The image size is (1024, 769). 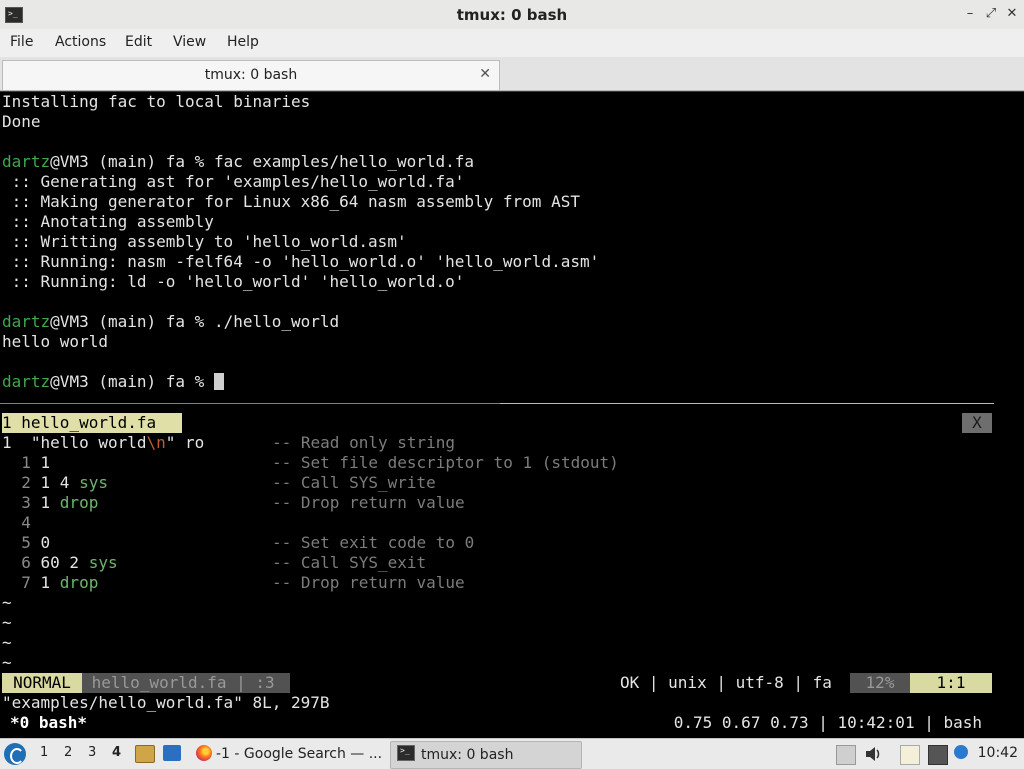 I want to click on vim-code-line: 4, so click(x=21, y=523).